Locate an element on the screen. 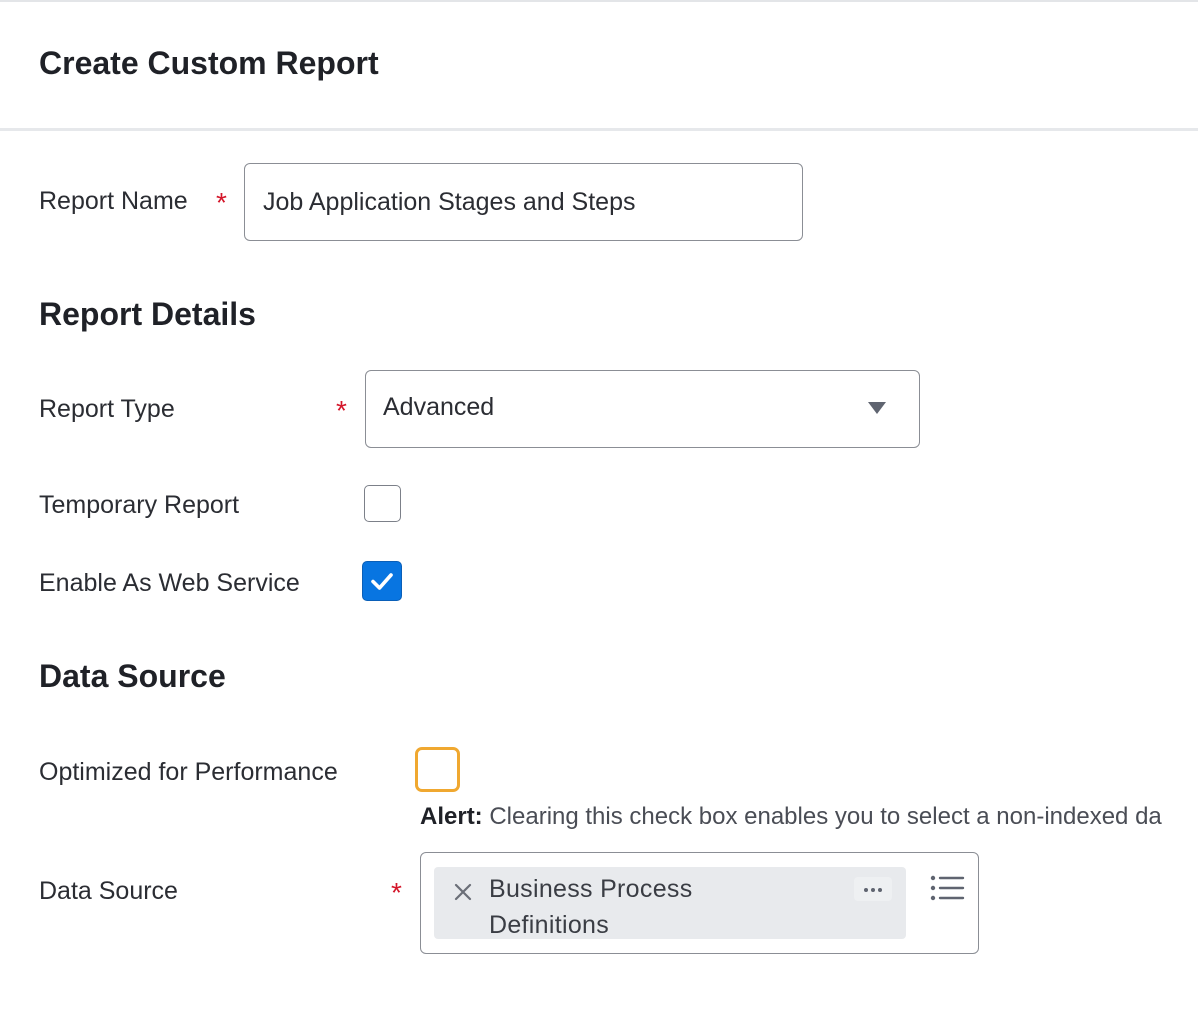 Image resolution: width=1198 pixels, height=1020 pixels. more-options-icon is located at coordinates (873, 889).